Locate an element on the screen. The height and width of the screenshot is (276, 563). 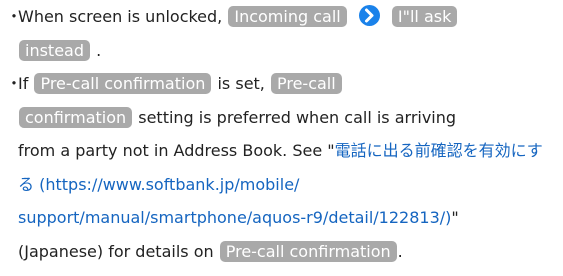
pre-call-confirmation-key: Pre-call is located at coordinates (306, 83).